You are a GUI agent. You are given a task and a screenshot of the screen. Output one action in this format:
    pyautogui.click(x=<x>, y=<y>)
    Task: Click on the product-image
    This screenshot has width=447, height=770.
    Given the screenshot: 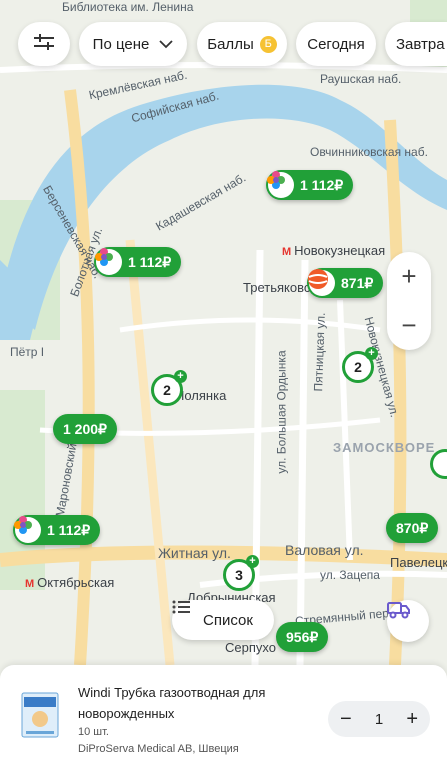 What is the action you would take?
    pyautogui.click(x=40, y=715)
    